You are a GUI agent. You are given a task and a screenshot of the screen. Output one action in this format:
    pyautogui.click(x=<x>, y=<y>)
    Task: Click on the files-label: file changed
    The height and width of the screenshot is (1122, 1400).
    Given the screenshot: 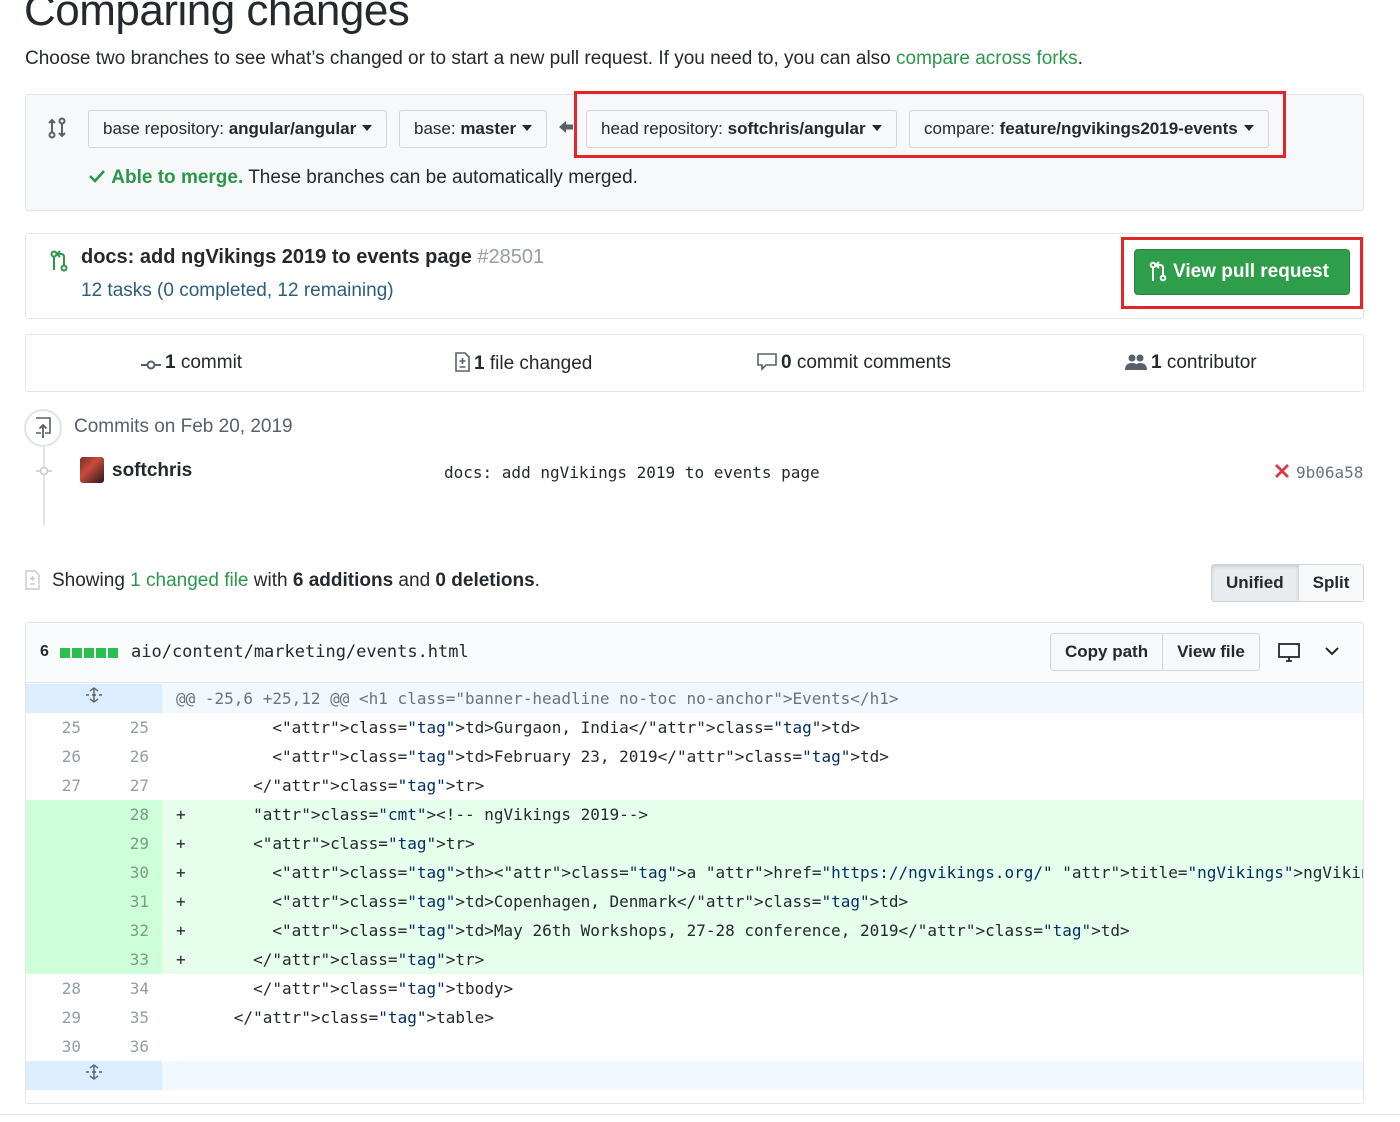 What is the action you would take?
    pyautogui.click(x=538, y=363)
    